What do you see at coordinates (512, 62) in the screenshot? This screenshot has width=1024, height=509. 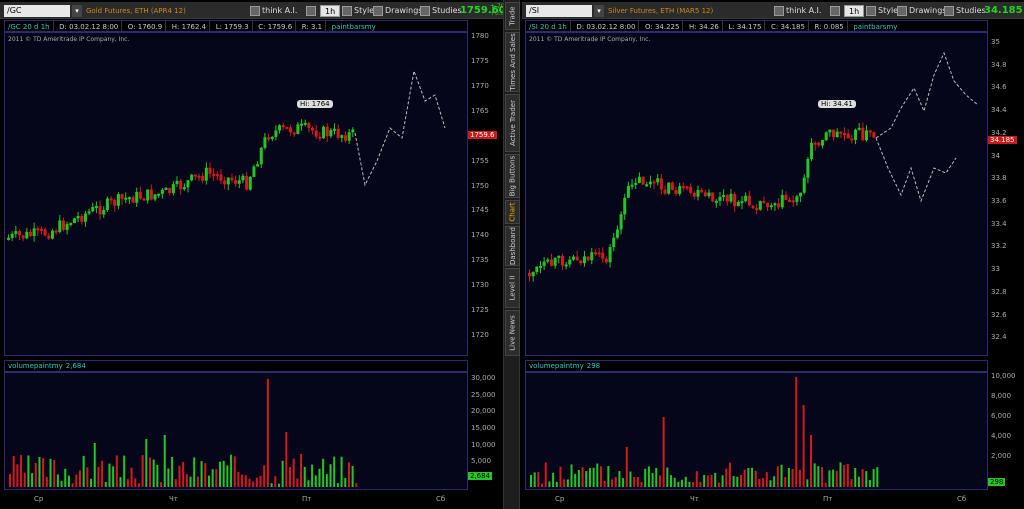 I see `side-tab-times-and-sales: Times And Sales` at bounding box center [512, 62].